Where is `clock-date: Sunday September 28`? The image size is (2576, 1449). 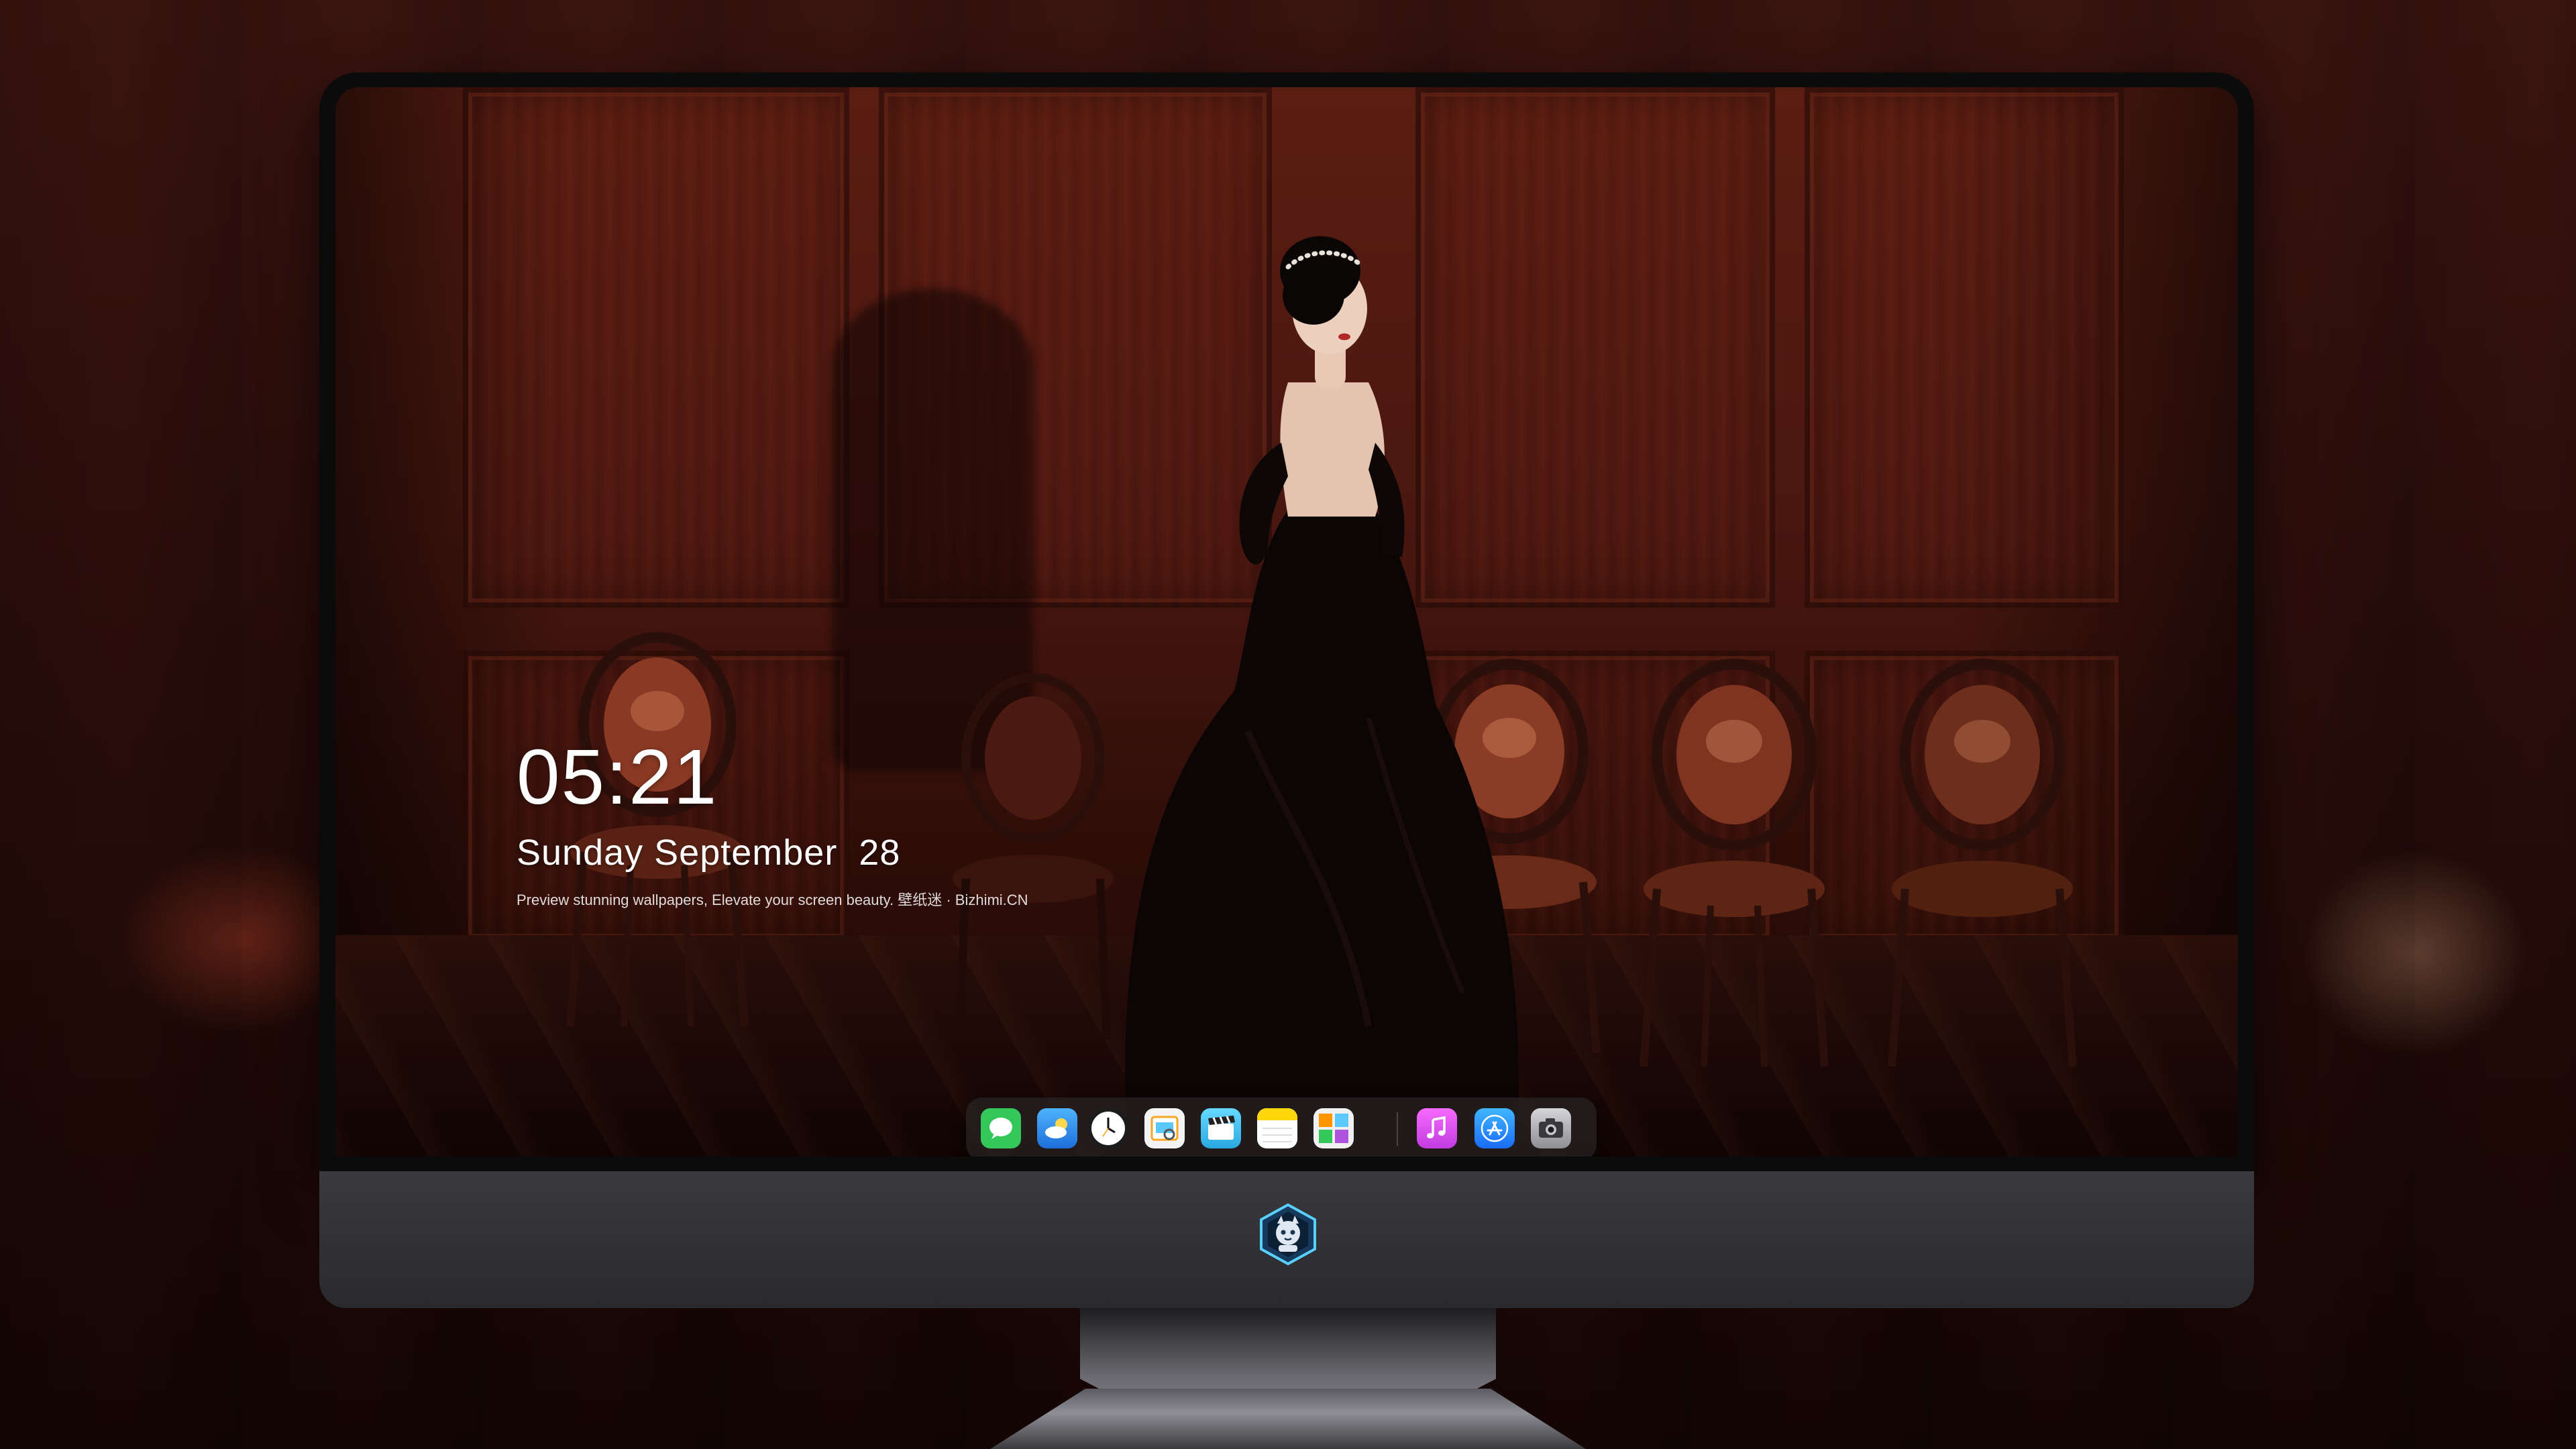 clock-date: Sunday September 28 is located at coordinates (709, 853).